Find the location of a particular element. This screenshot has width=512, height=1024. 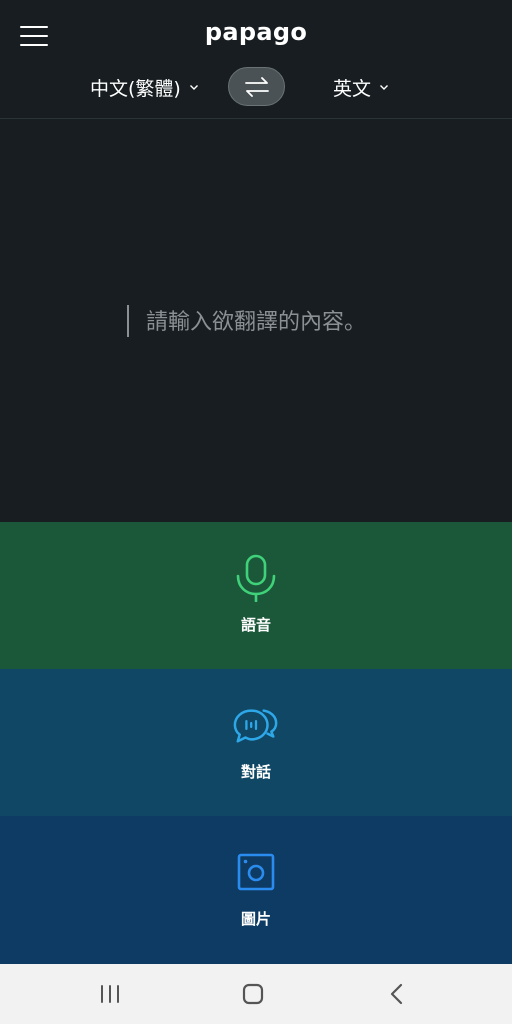

top-bar: papago 中文(繁體) 英文 is located at coordinates (256, 59).